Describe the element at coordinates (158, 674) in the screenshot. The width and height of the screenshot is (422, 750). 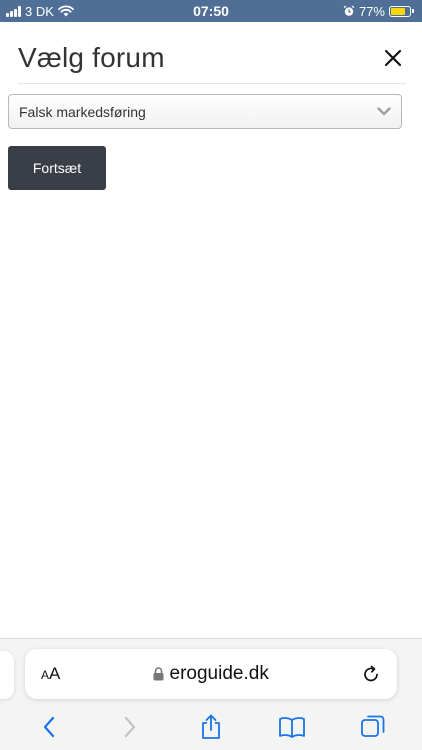
I see `lock-icon` at that location.